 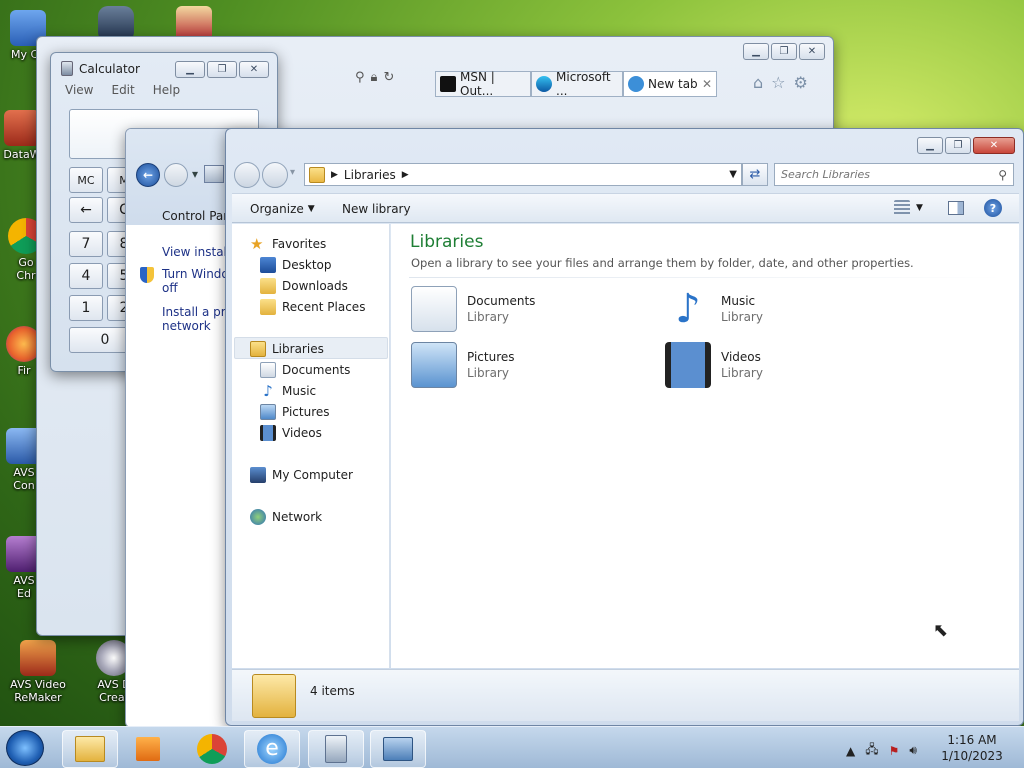 What do you see at coordinates (148, 749) in the screenshot?
I see `taskbar-media-player` at bounding box center [148, 749].